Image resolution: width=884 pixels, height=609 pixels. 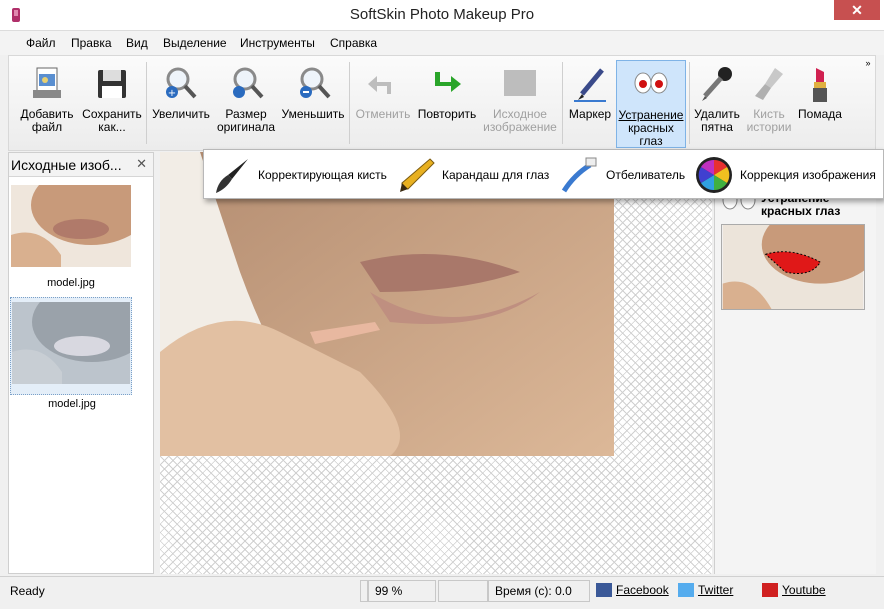 I want to click on marker-label: Маркер, so click(x=590, y=114).